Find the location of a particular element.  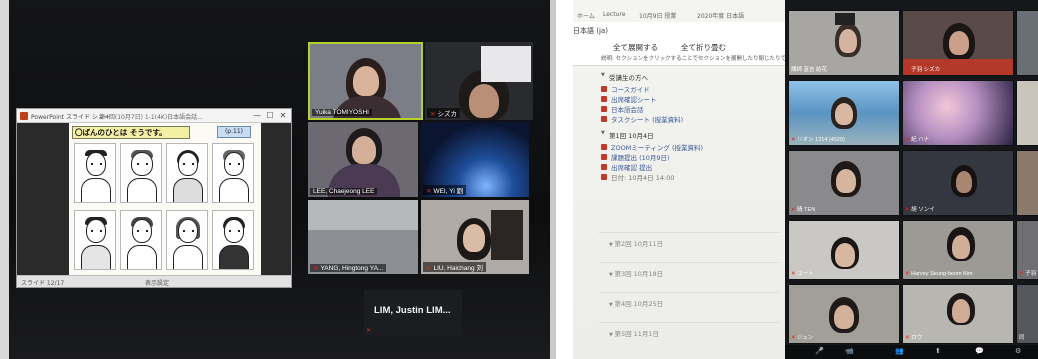

collapse-all-button: 全て折り畳む is located at coordinates (703, 47).